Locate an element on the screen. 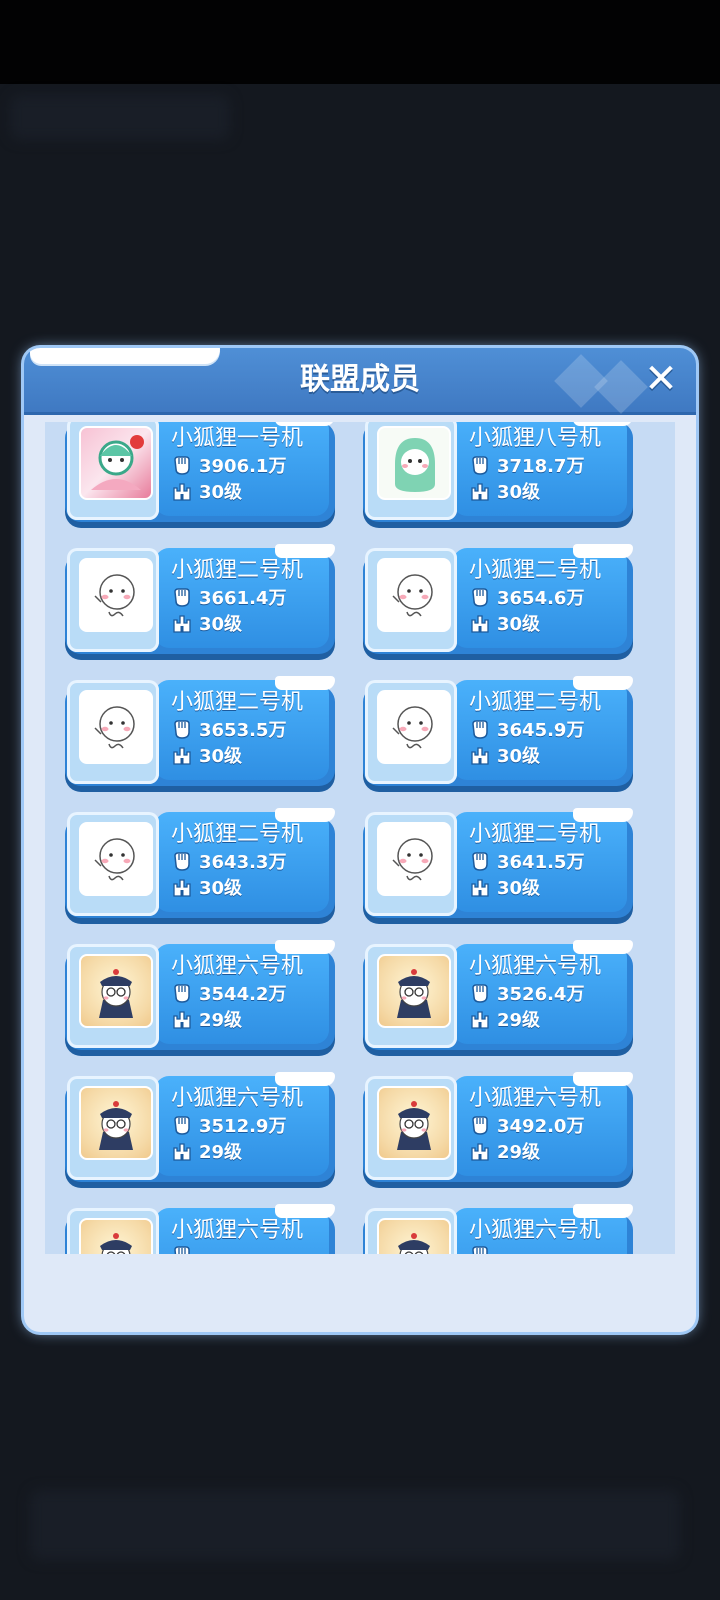 This screenshot has width=720, height=1600. power-row: 3661.4万 is located at coordinates (228, 596).